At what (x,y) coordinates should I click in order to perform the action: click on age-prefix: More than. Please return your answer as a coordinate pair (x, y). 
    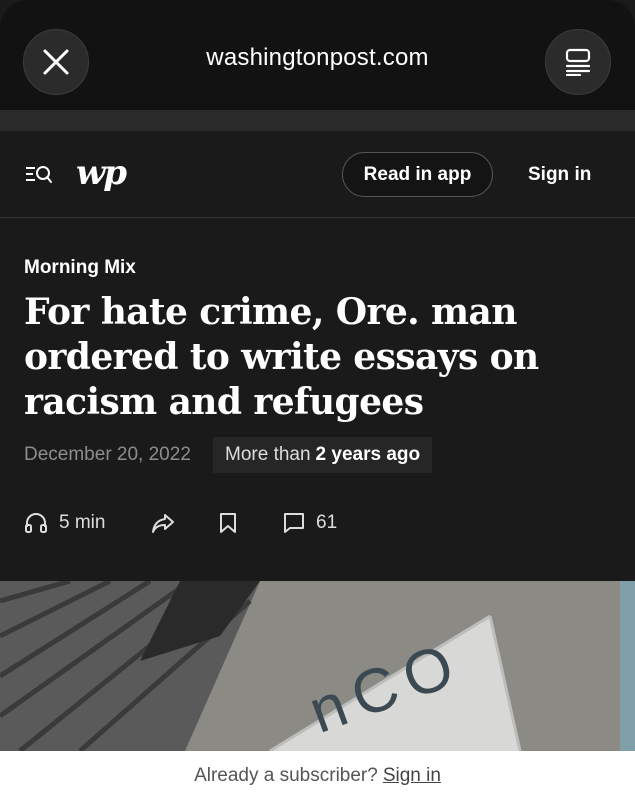
    Looking at the image, I should click on (268, 454).